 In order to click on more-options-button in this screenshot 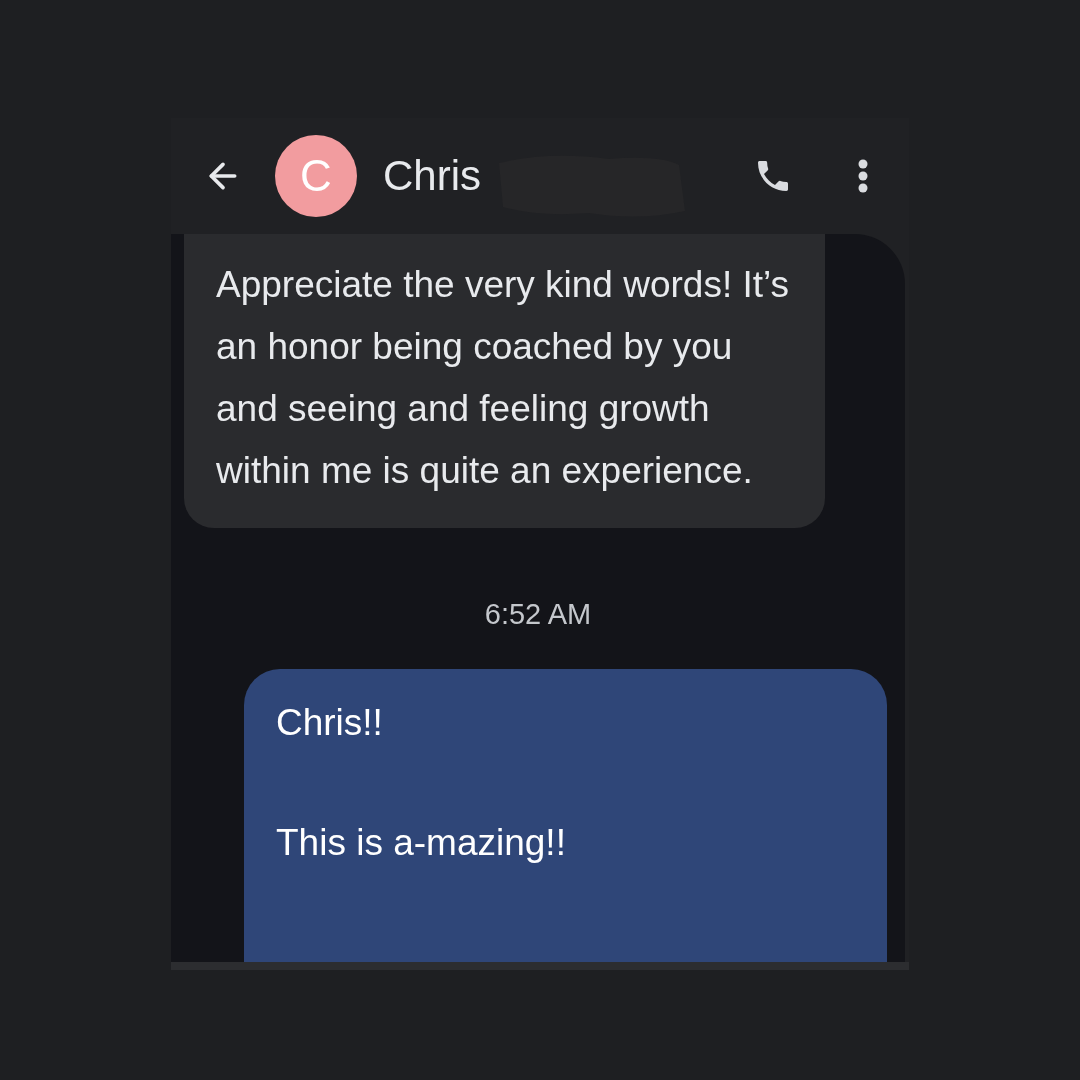, I will do `click(863, 176)`.